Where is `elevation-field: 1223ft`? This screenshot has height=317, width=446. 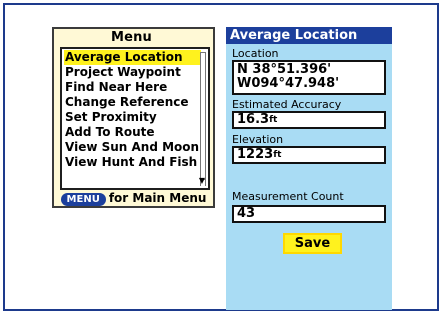
elevation-field: 1223ft is located at coordinates (309, 155).